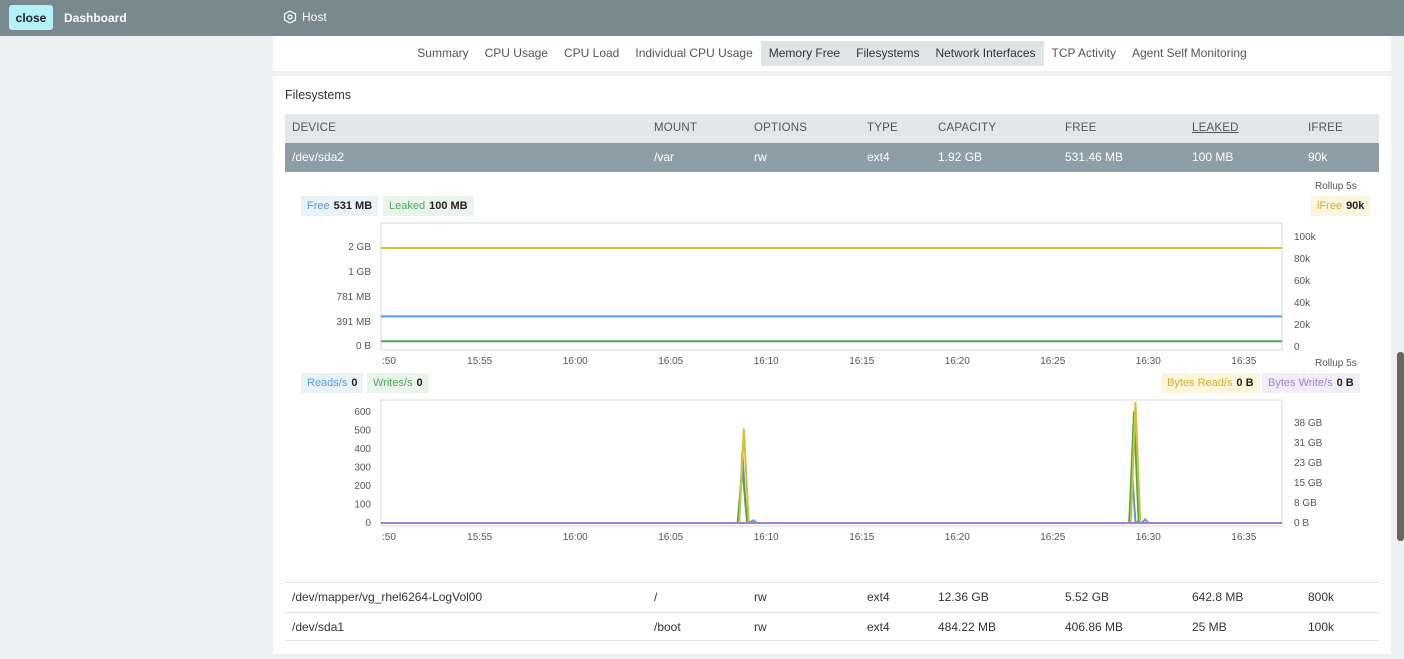 The height and width of the screenshot is (659, 1404). Describe the element at coordinates (985, 53) in the screenshot. I see `tab-network-interfaces: Network Interfaces` at that location.